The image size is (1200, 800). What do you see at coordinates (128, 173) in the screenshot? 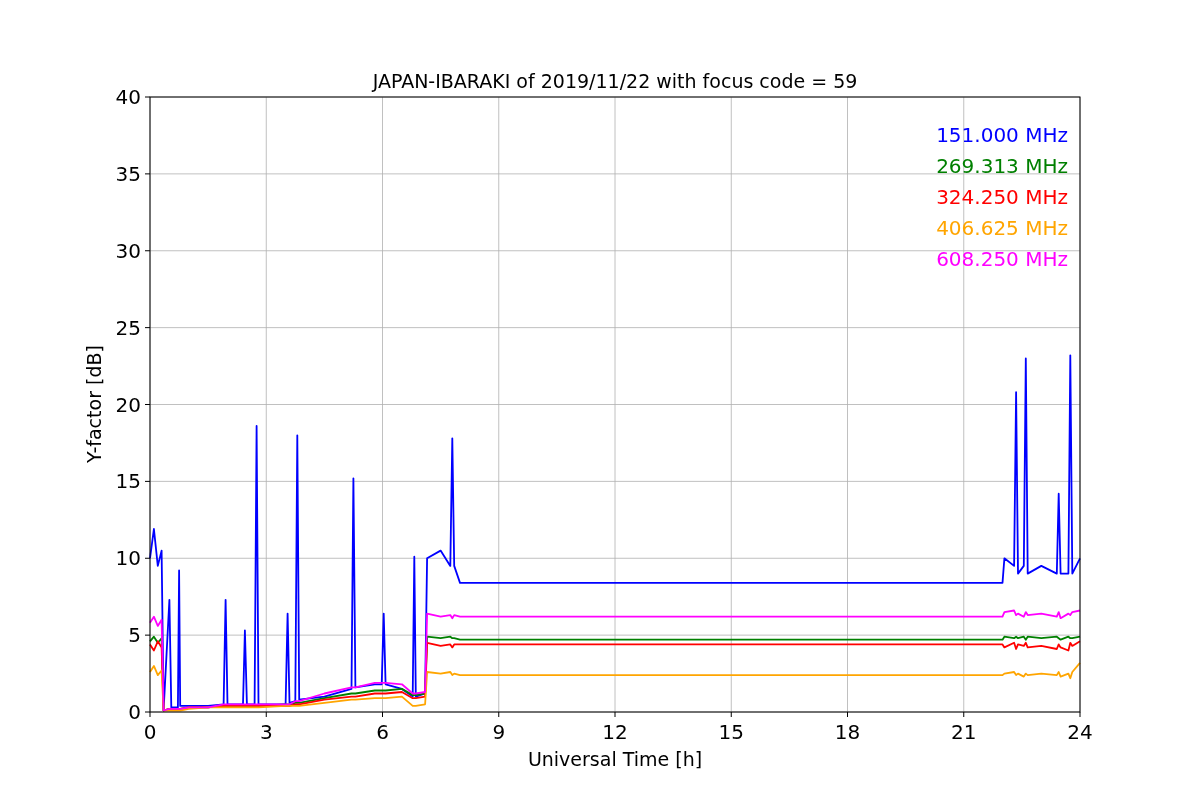
I see `y-tick-label: 35` at bounding box center [128, 173].